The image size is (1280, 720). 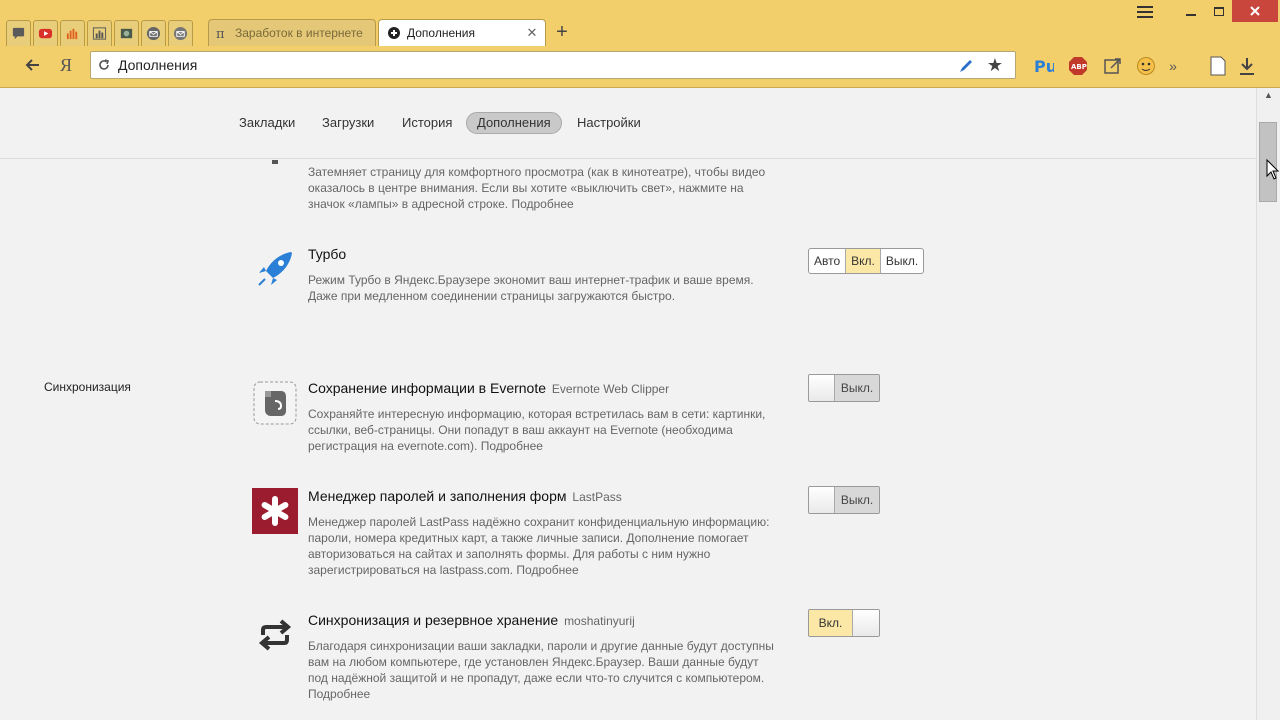 I want to click on reload-icon, so click(x=104, y=65).